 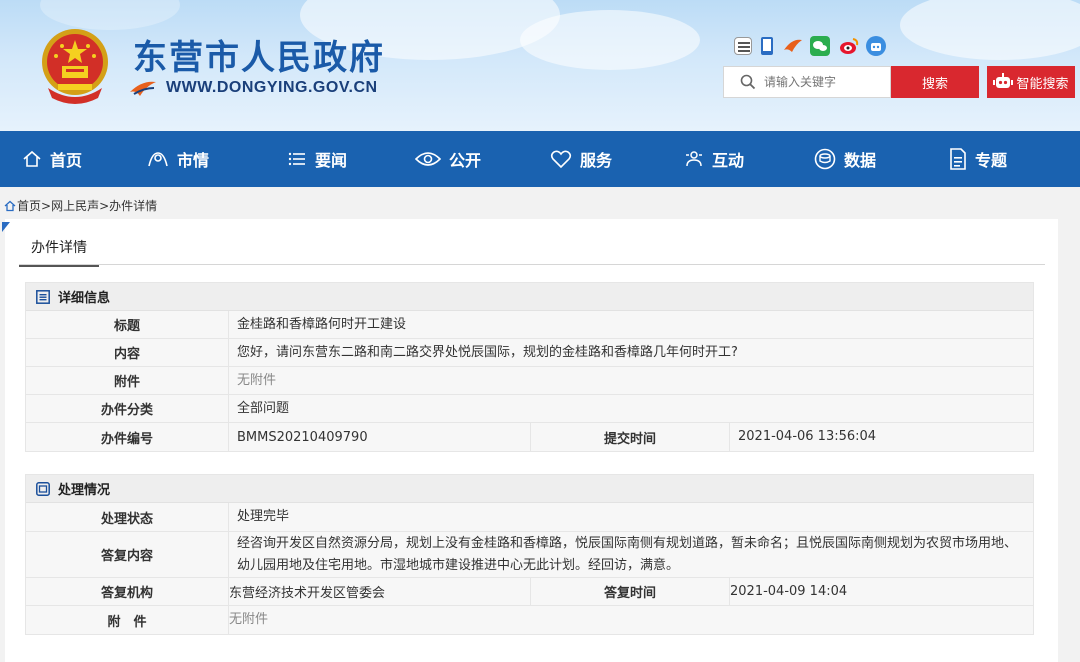 I want to click on nav-item-service: 服务, so click(x=581, y=159).